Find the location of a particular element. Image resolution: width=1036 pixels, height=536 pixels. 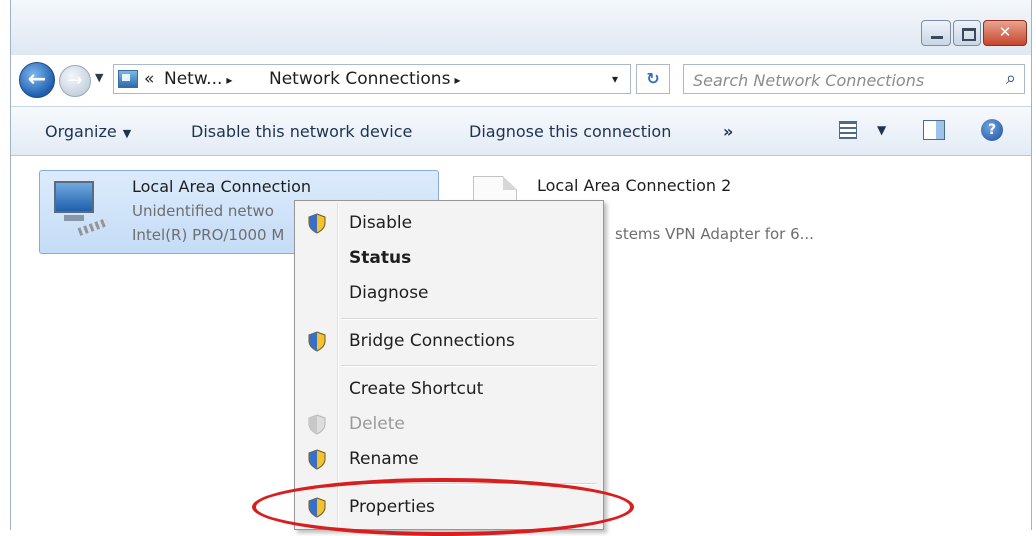

organize-button: Organize ▼ is located at coordinates (88, 131).